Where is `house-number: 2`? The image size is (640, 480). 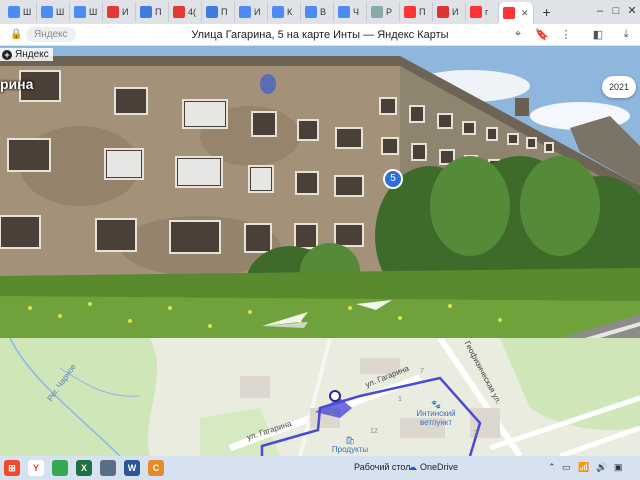
house-number: 2 is located at coordinates (476, 433).